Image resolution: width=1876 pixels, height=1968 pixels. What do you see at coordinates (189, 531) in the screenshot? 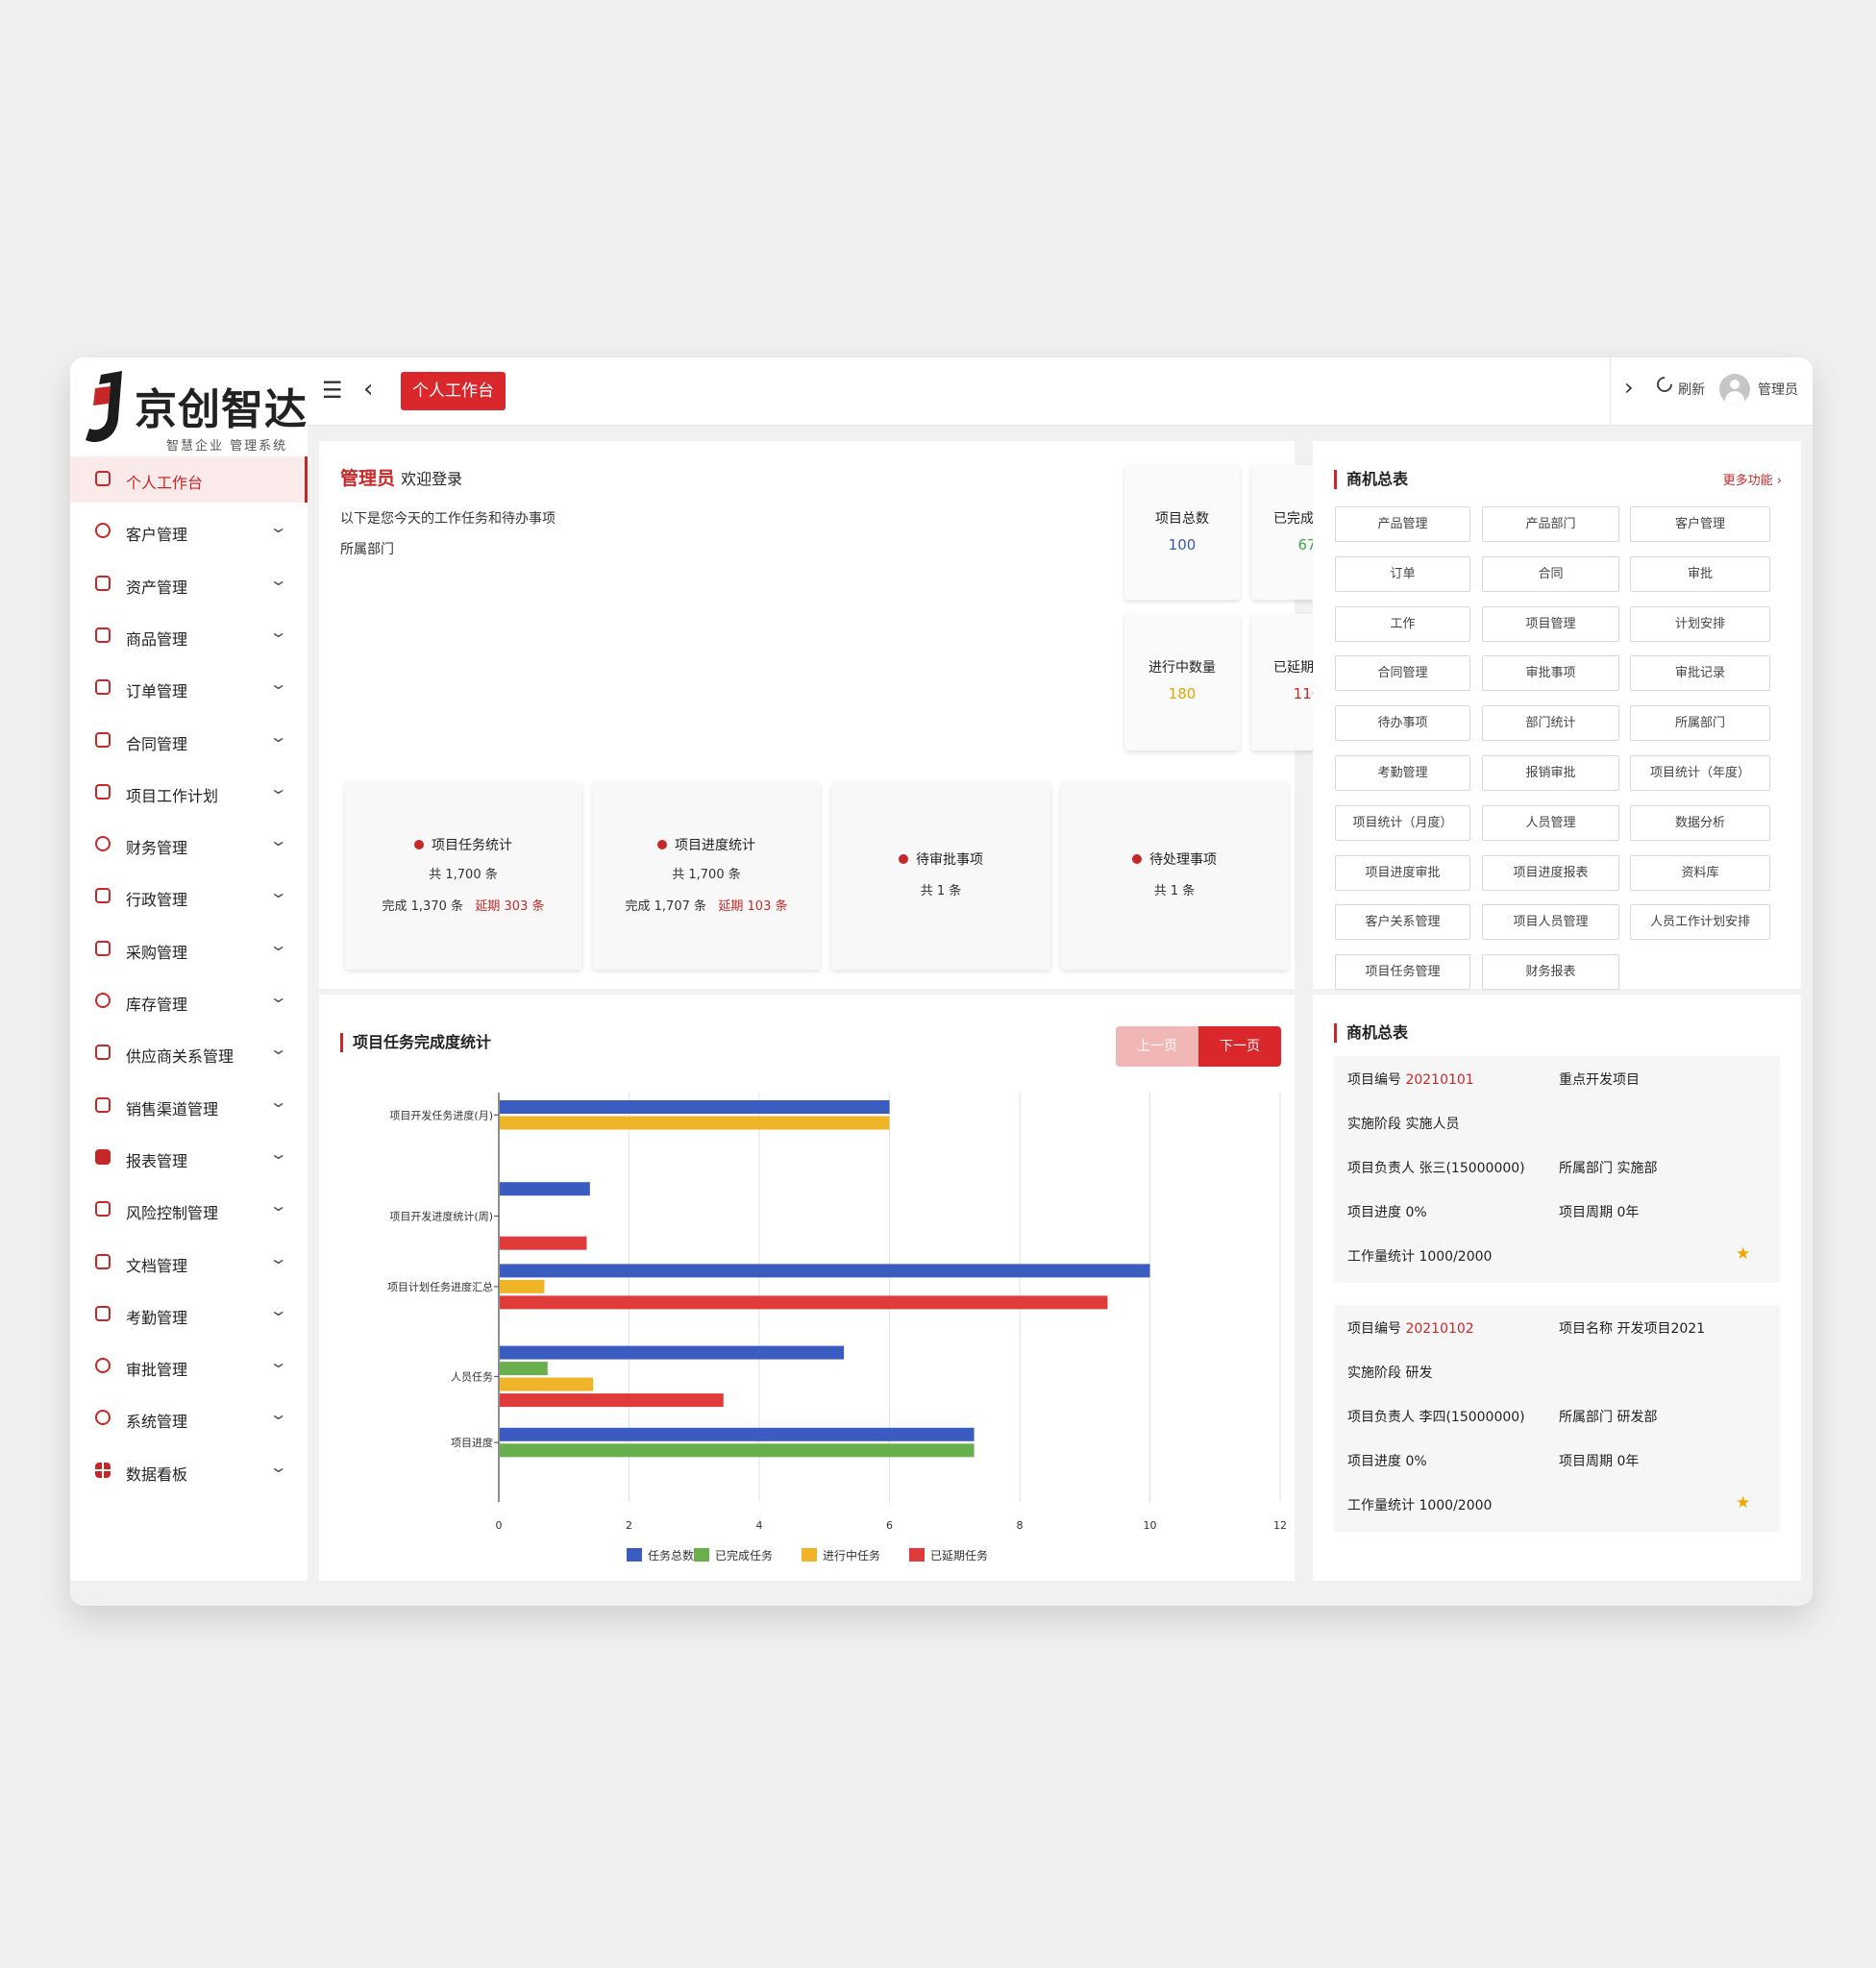
I see `sidebar-item: 客户管理 ⌄` at bounding box center [189, 531].